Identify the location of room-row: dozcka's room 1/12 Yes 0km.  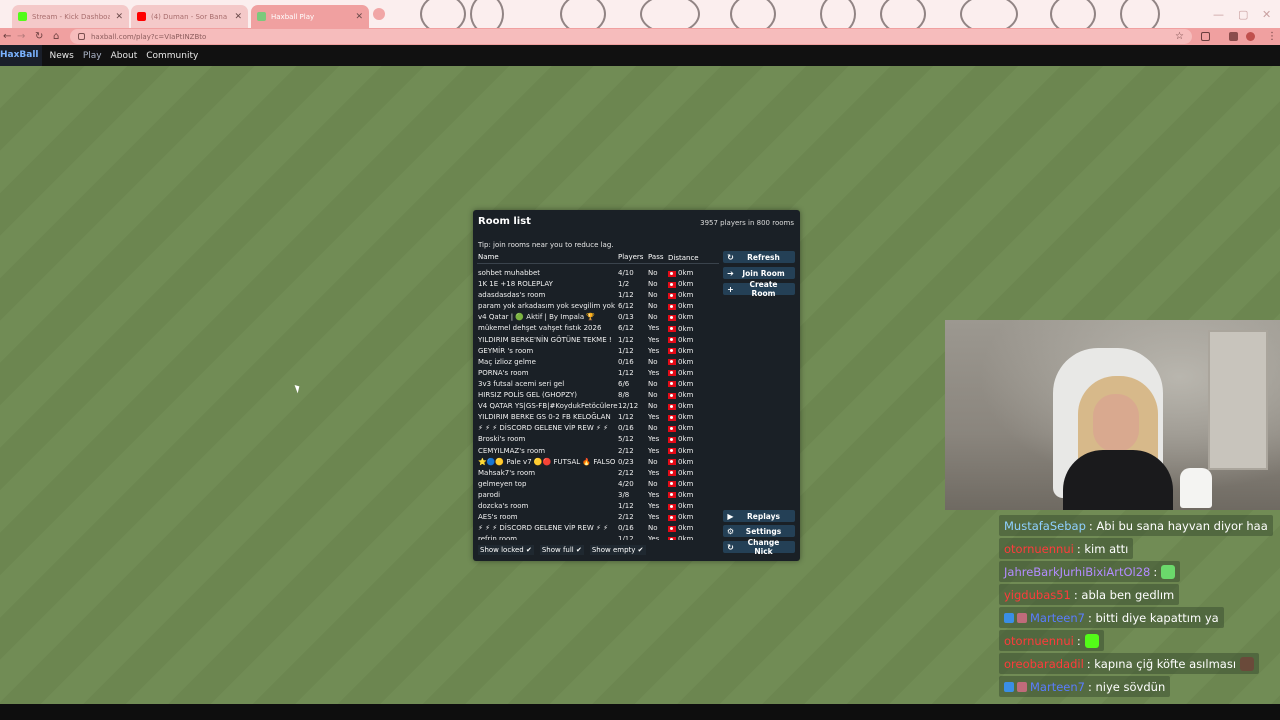
(598, 506).